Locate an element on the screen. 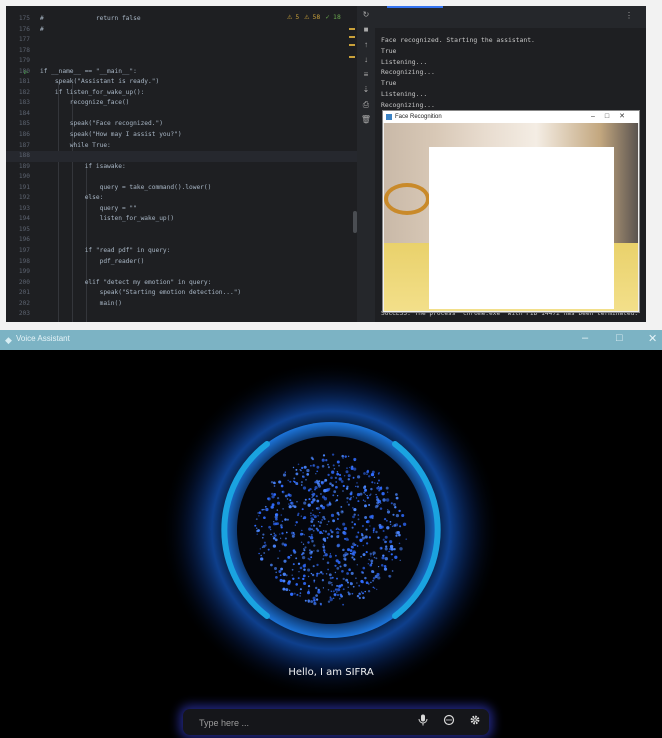 This screenshot has height=738, width=662. code-line: 188 is located at coordinates (181, 156).